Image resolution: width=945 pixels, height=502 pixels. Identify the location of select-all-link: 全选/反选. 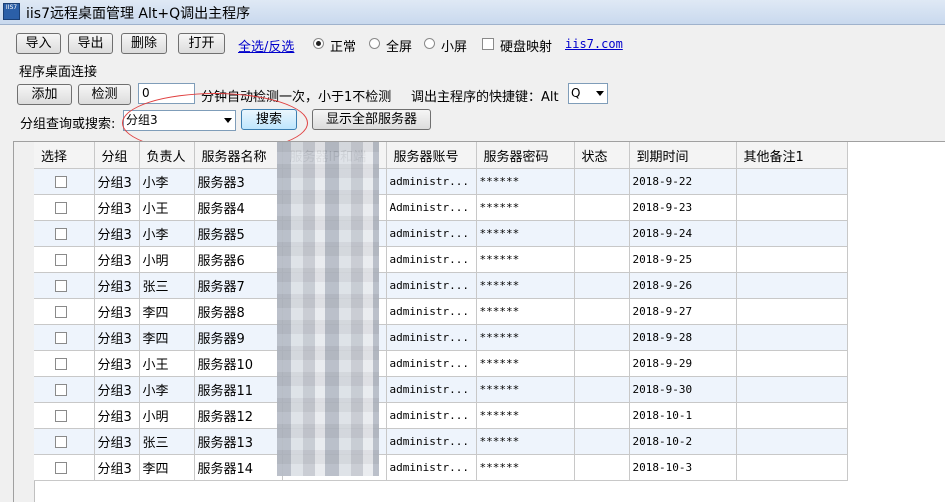
(266, 45).